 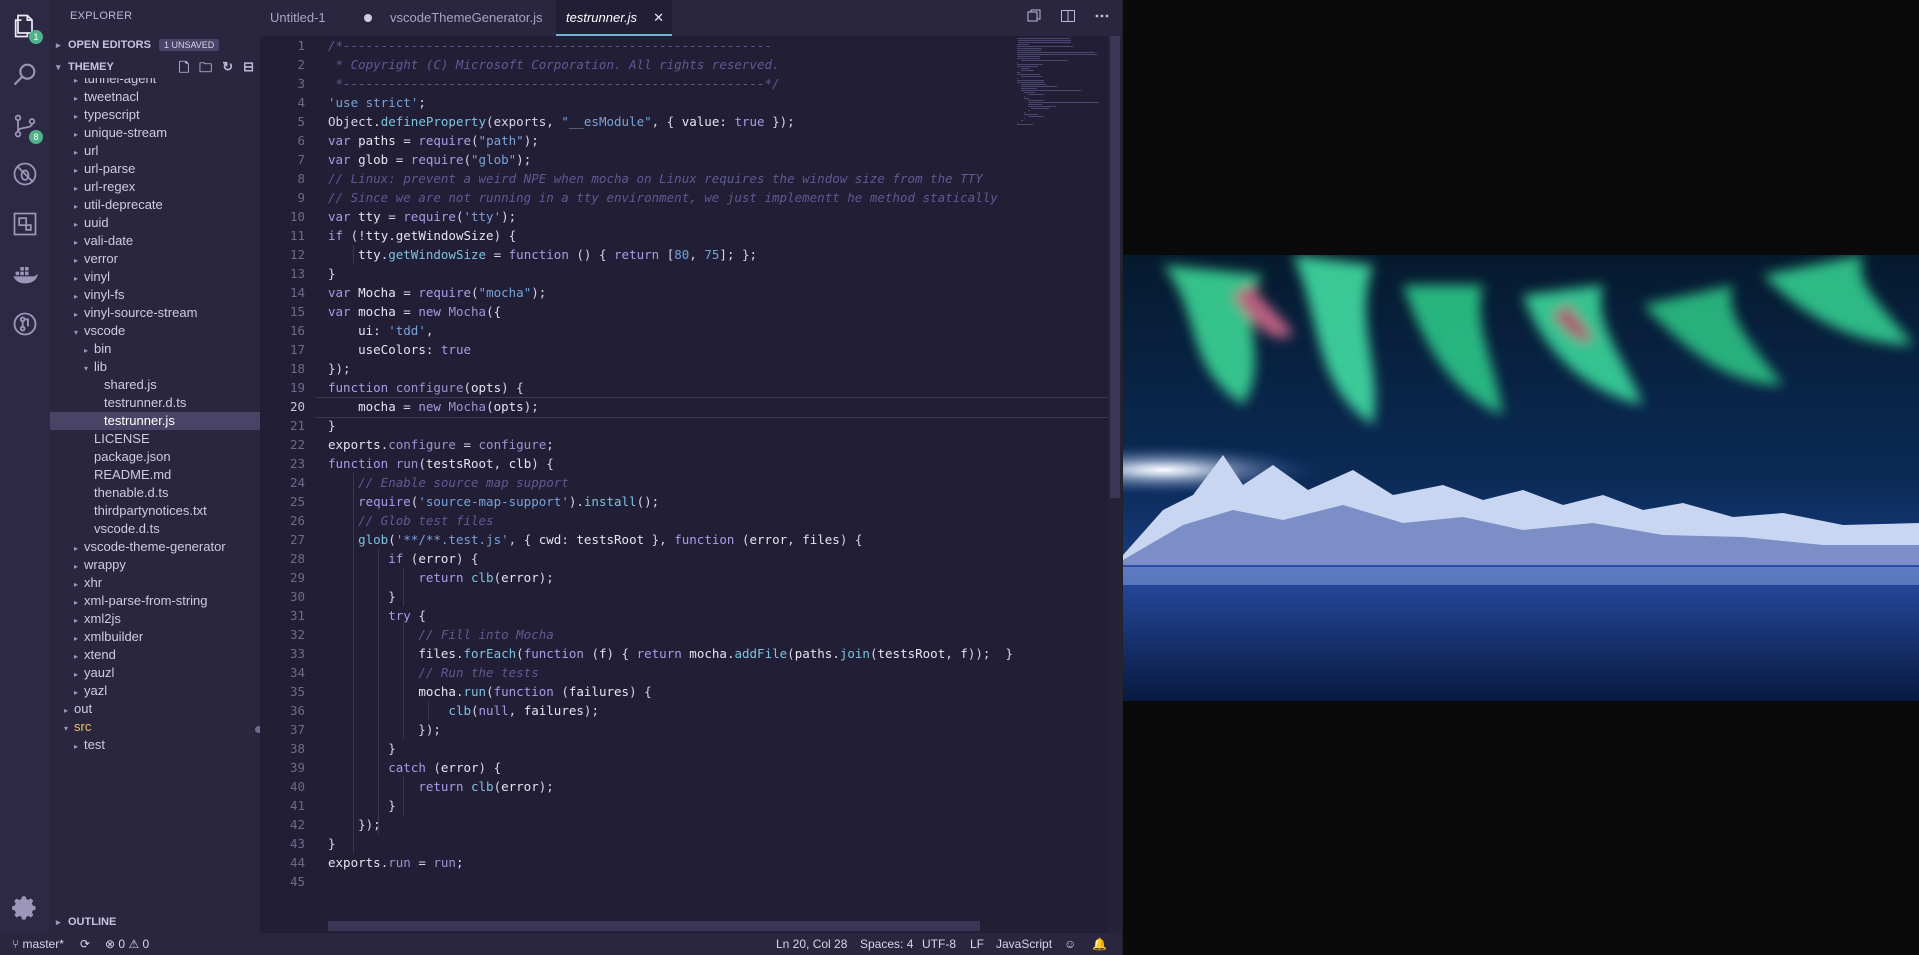 I want to click on code-line: // Fill into Mocha, so click(x=440, y=634).